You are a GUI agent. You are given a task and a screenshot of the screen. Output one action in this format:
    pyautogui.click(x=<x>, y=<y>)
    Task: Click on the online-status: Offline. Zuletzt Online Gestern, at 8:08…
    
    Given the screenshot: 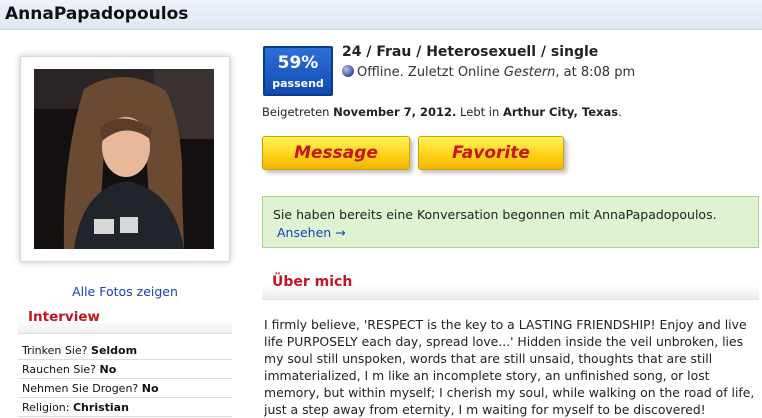 What is the action you would take?
    pyautogui.click(x=488, y=72)
    